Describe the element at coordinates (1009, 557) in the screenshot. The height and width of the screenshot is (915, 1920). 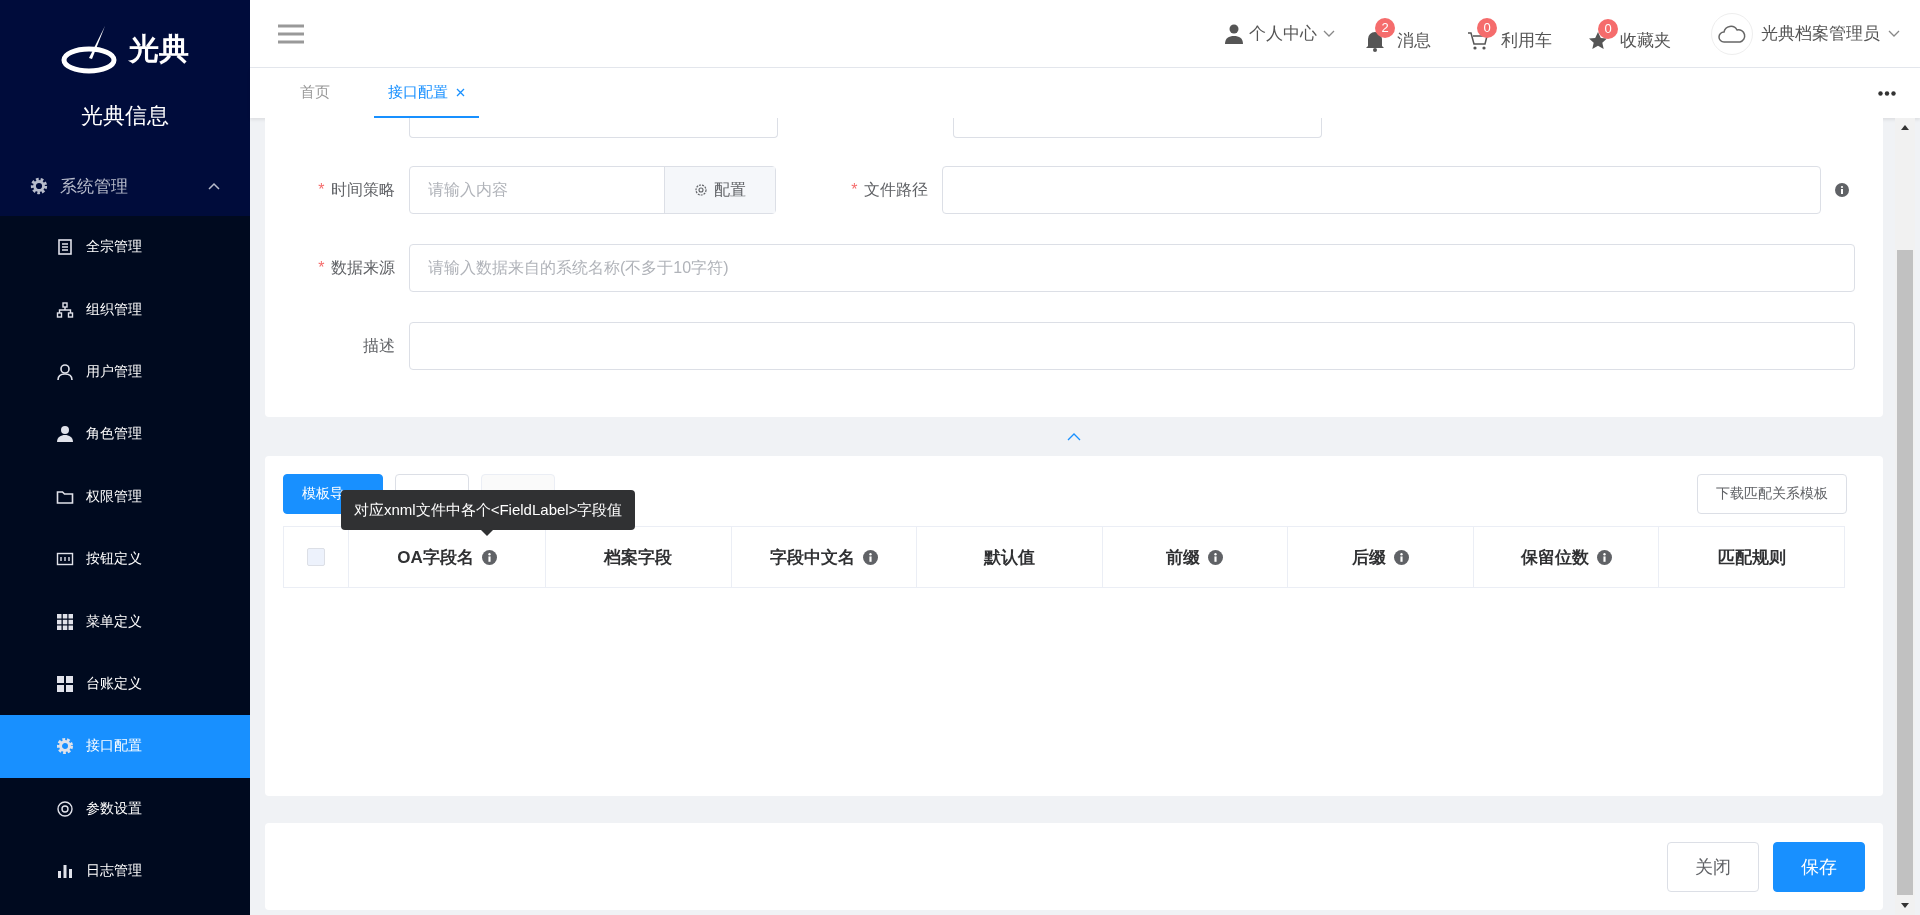
I see `column-header: 默认值` at that location.